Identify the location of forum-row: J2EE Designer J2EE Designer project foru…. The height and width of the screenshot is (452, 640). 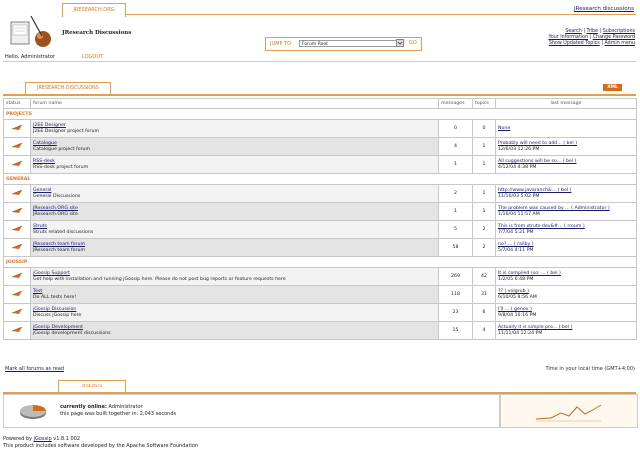
(320, 128).